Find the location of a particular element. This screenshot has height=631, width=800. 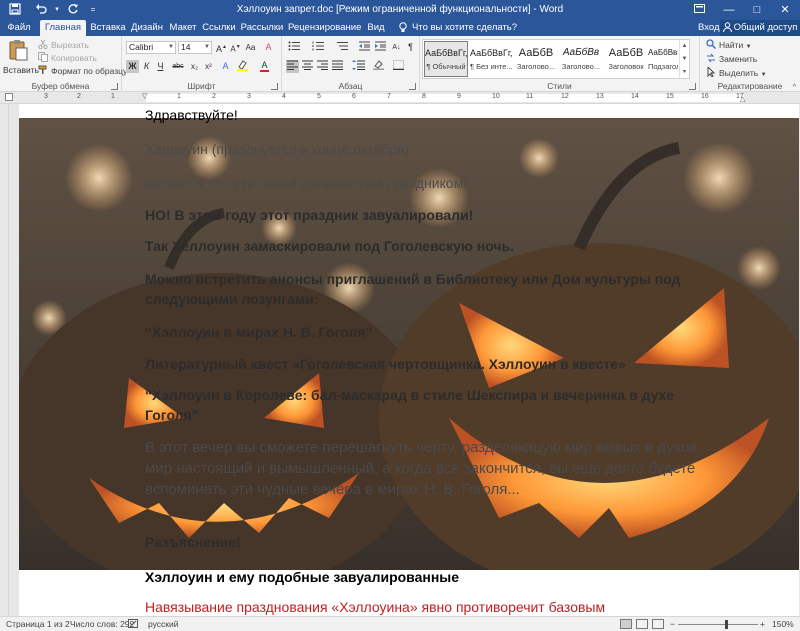

doc-paragraph: Хэллоуин и ему подобные завуалированные is located at coordinates (435, 577).